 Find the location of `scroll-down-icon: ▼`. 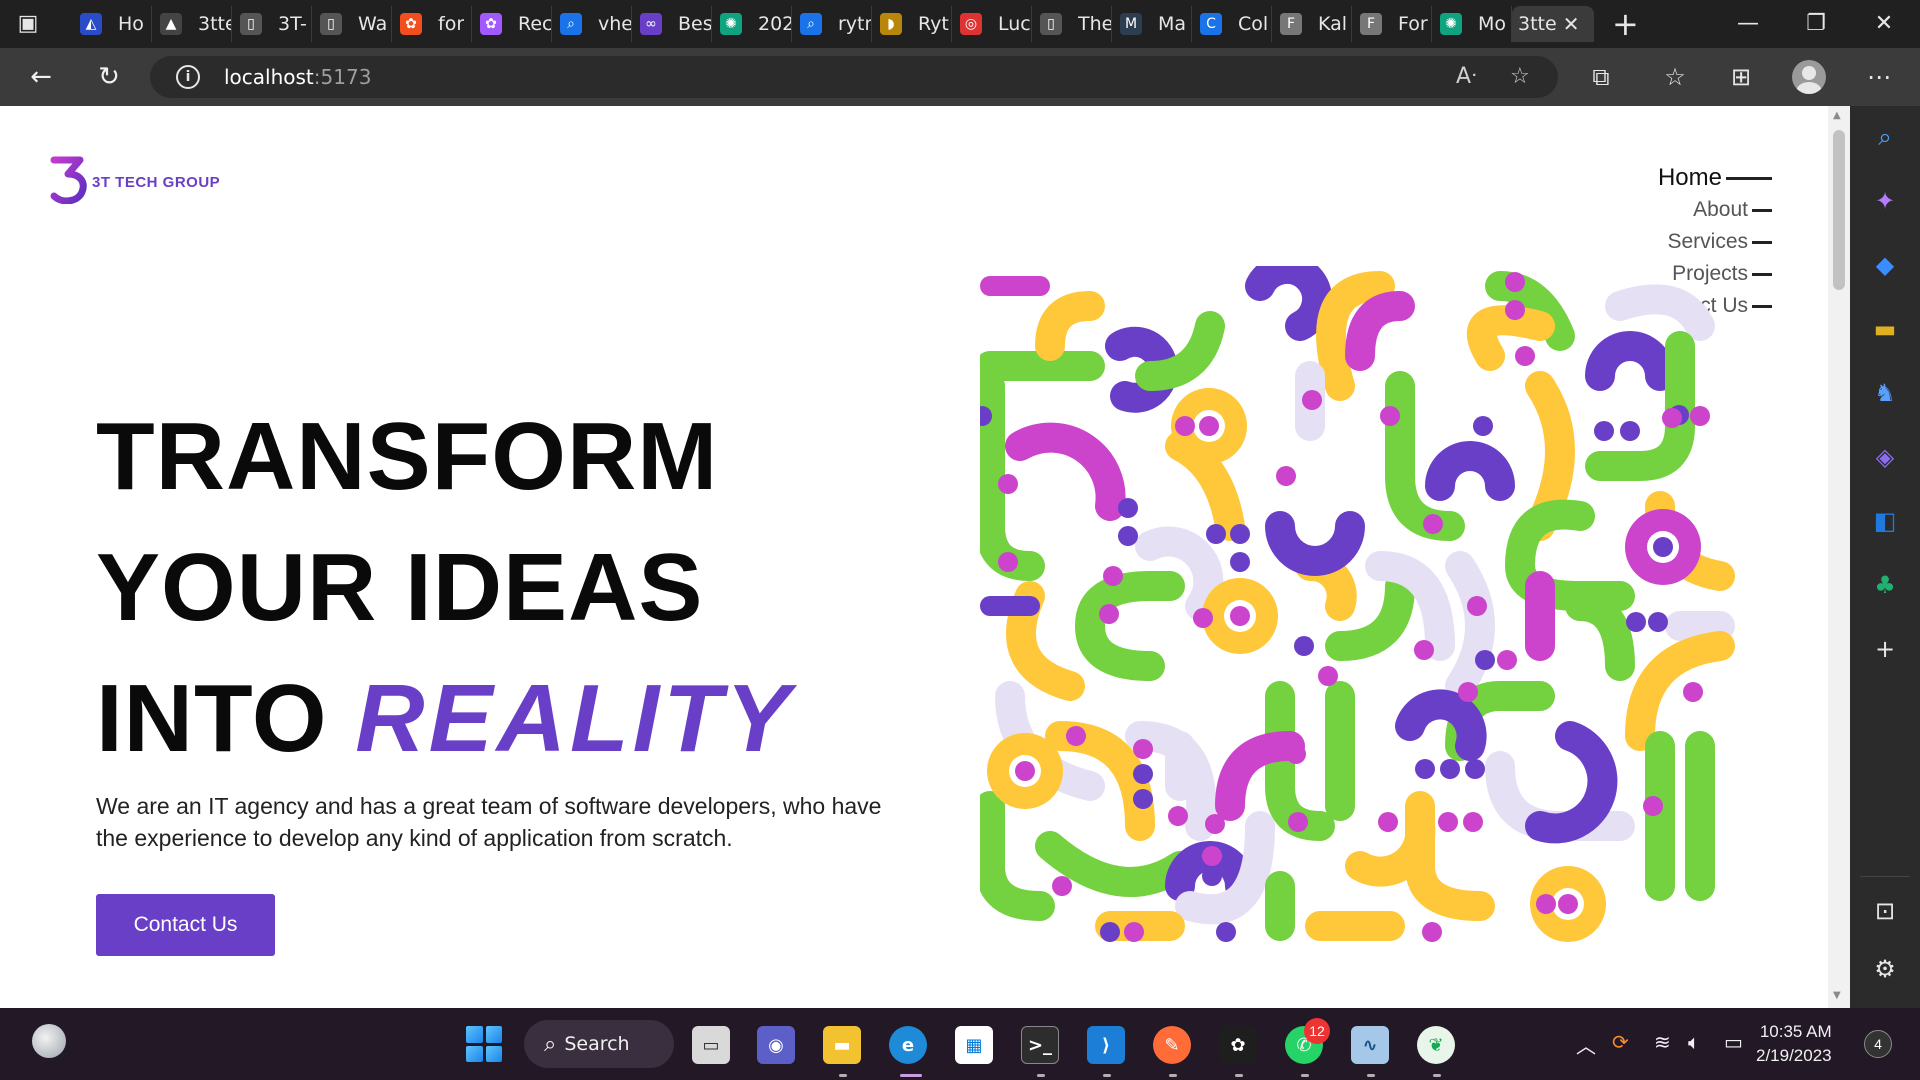

scroll-down-icon: ▼ is located at coordinates (1837, 995).